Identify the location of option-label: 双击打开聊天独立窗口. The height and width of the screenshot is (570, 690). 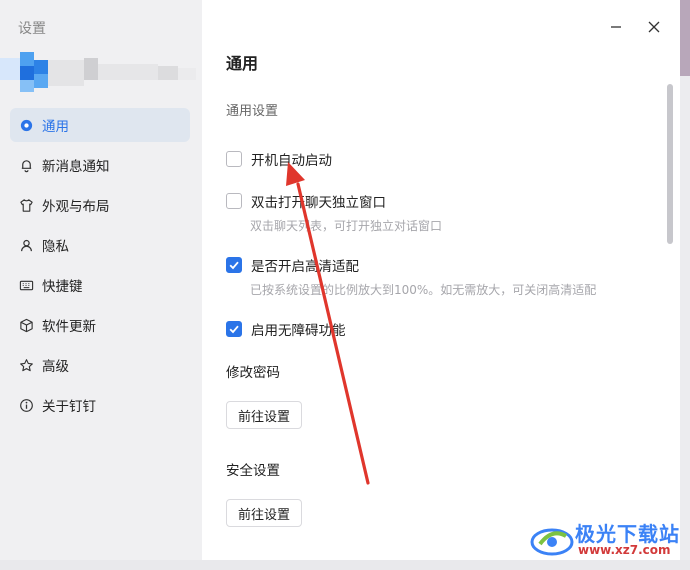
(318, 203).